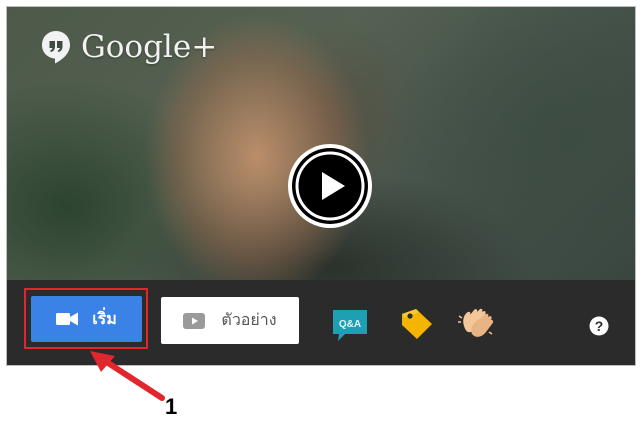  Describe the element at coordinates (330, 186) in the screenshot. I see `play-icon` at that location.